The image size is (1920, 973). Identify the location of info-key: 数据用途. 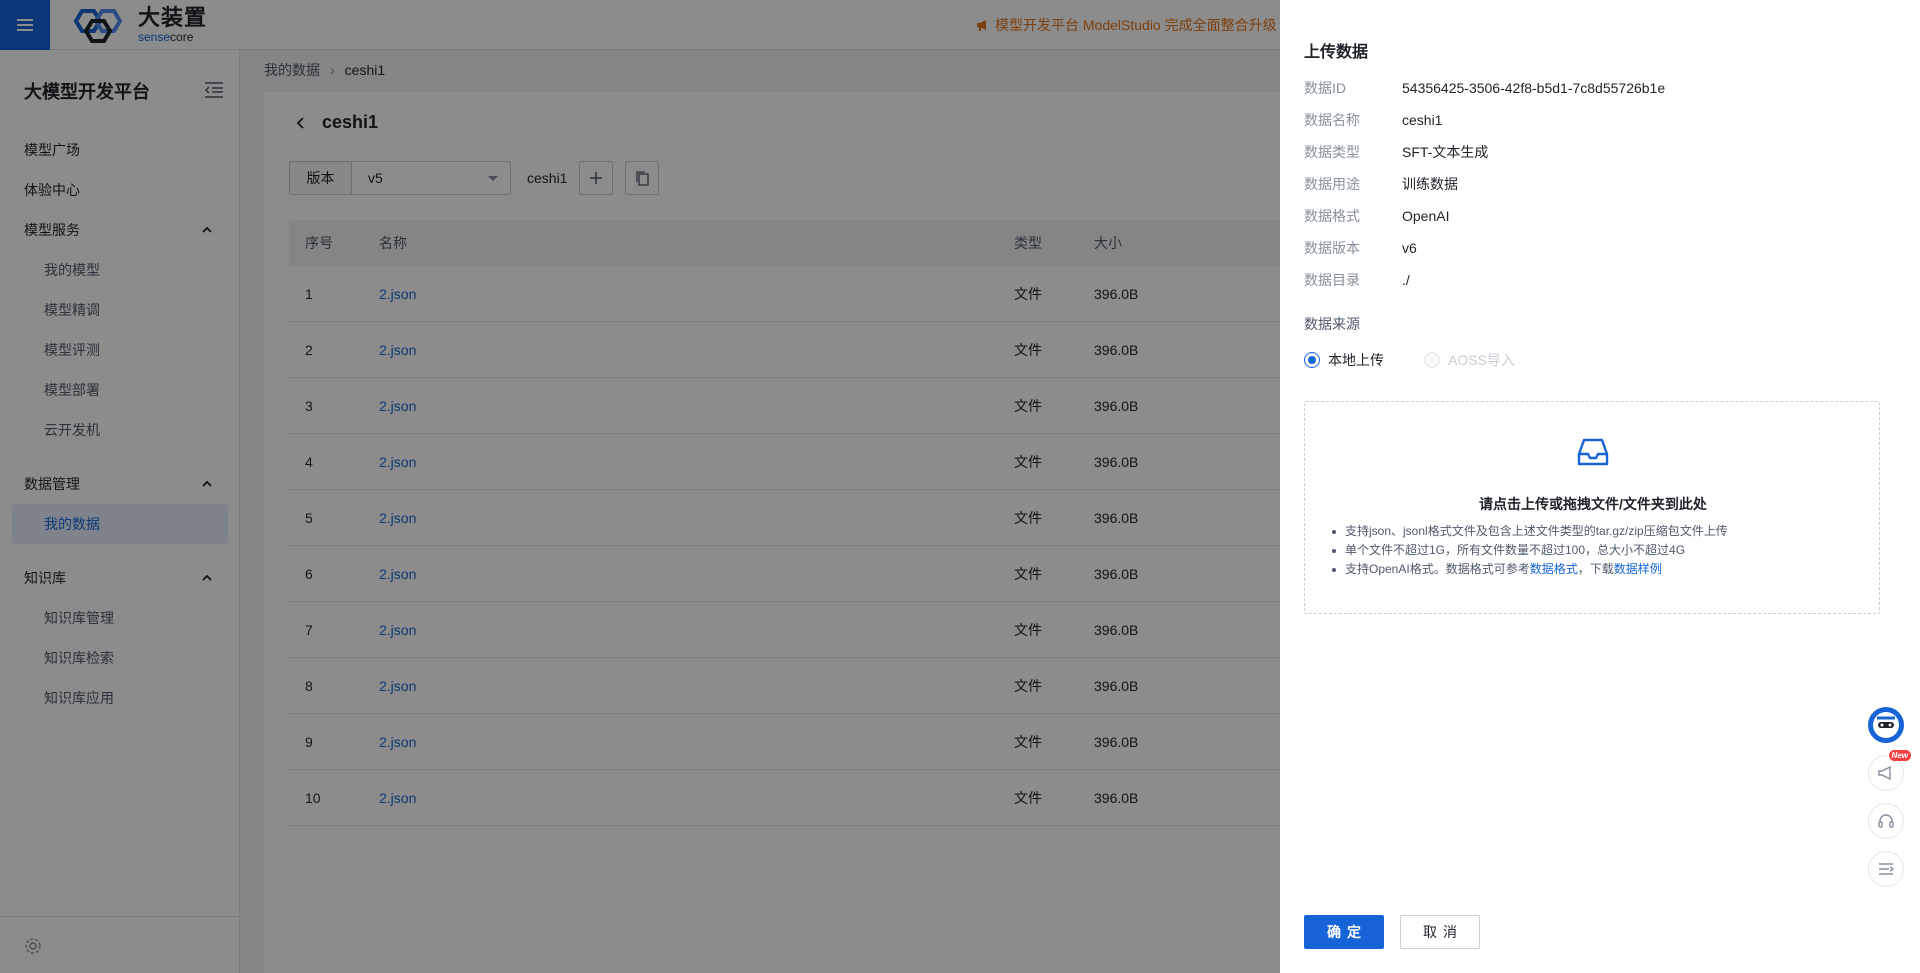
(1332, 184).